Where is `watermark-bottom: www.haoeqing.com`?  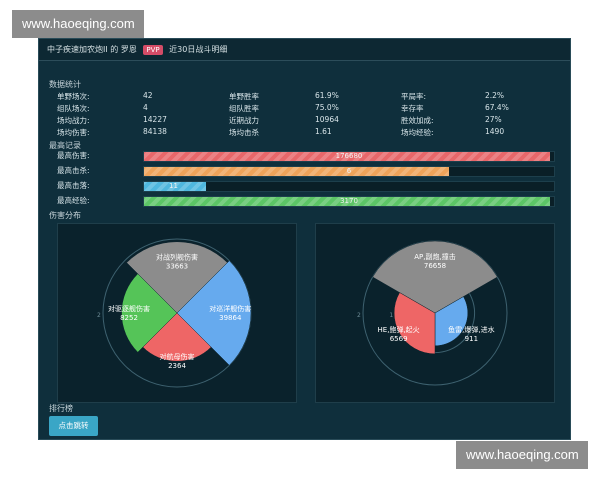
watermark-bottom: www.haoeqing.com is located at coordinates (522, 455).